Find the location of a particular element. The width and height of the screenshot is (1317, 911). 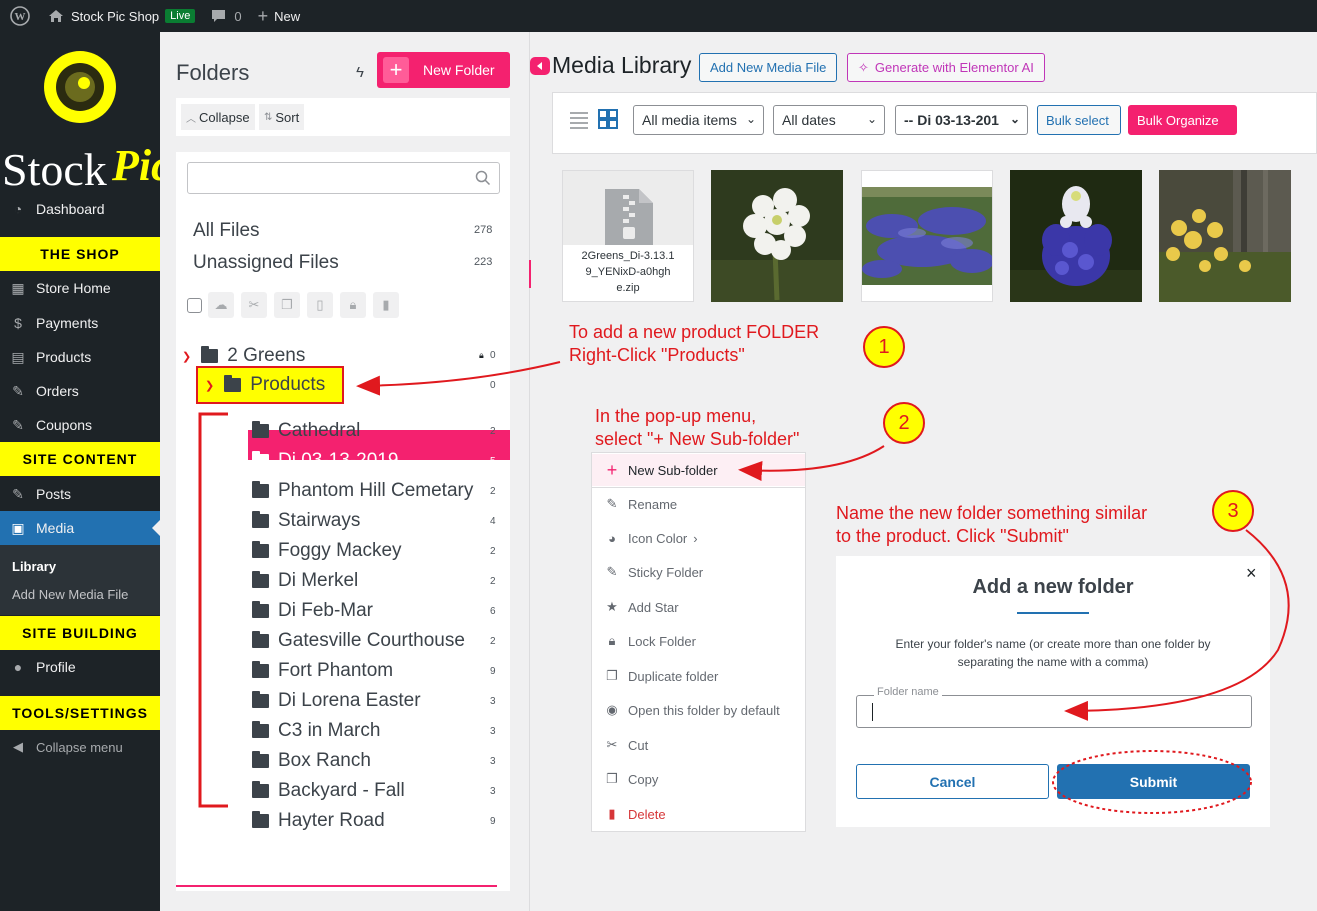

sidebar-item-coupons: ✎ Coupons is located at coordinates (80, 425).